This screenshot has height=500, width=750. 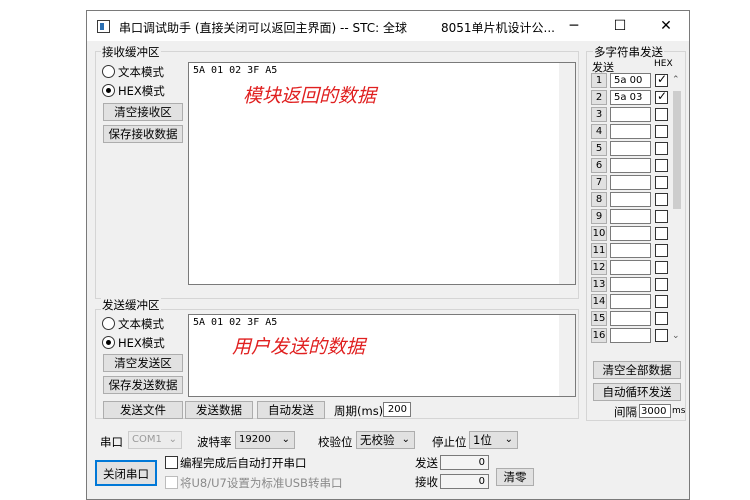 I want to click on minimize-button: ─, so click(x=574, y=26).